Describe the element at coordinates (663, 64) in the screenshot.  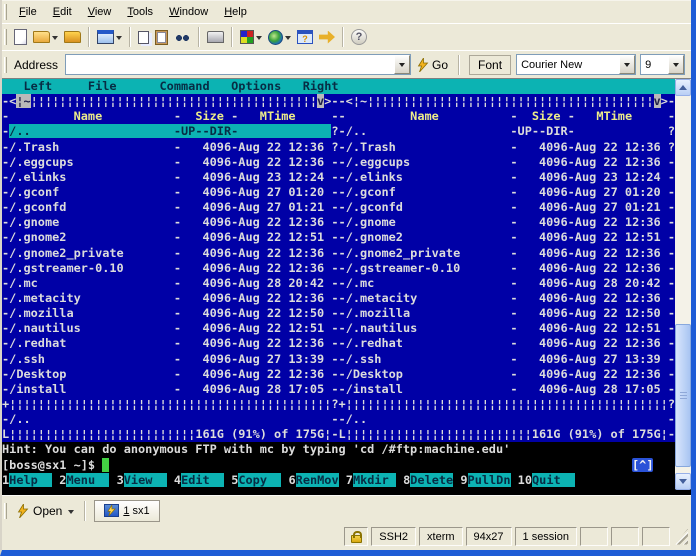
I see `font-size-combobox: 9` at that location.